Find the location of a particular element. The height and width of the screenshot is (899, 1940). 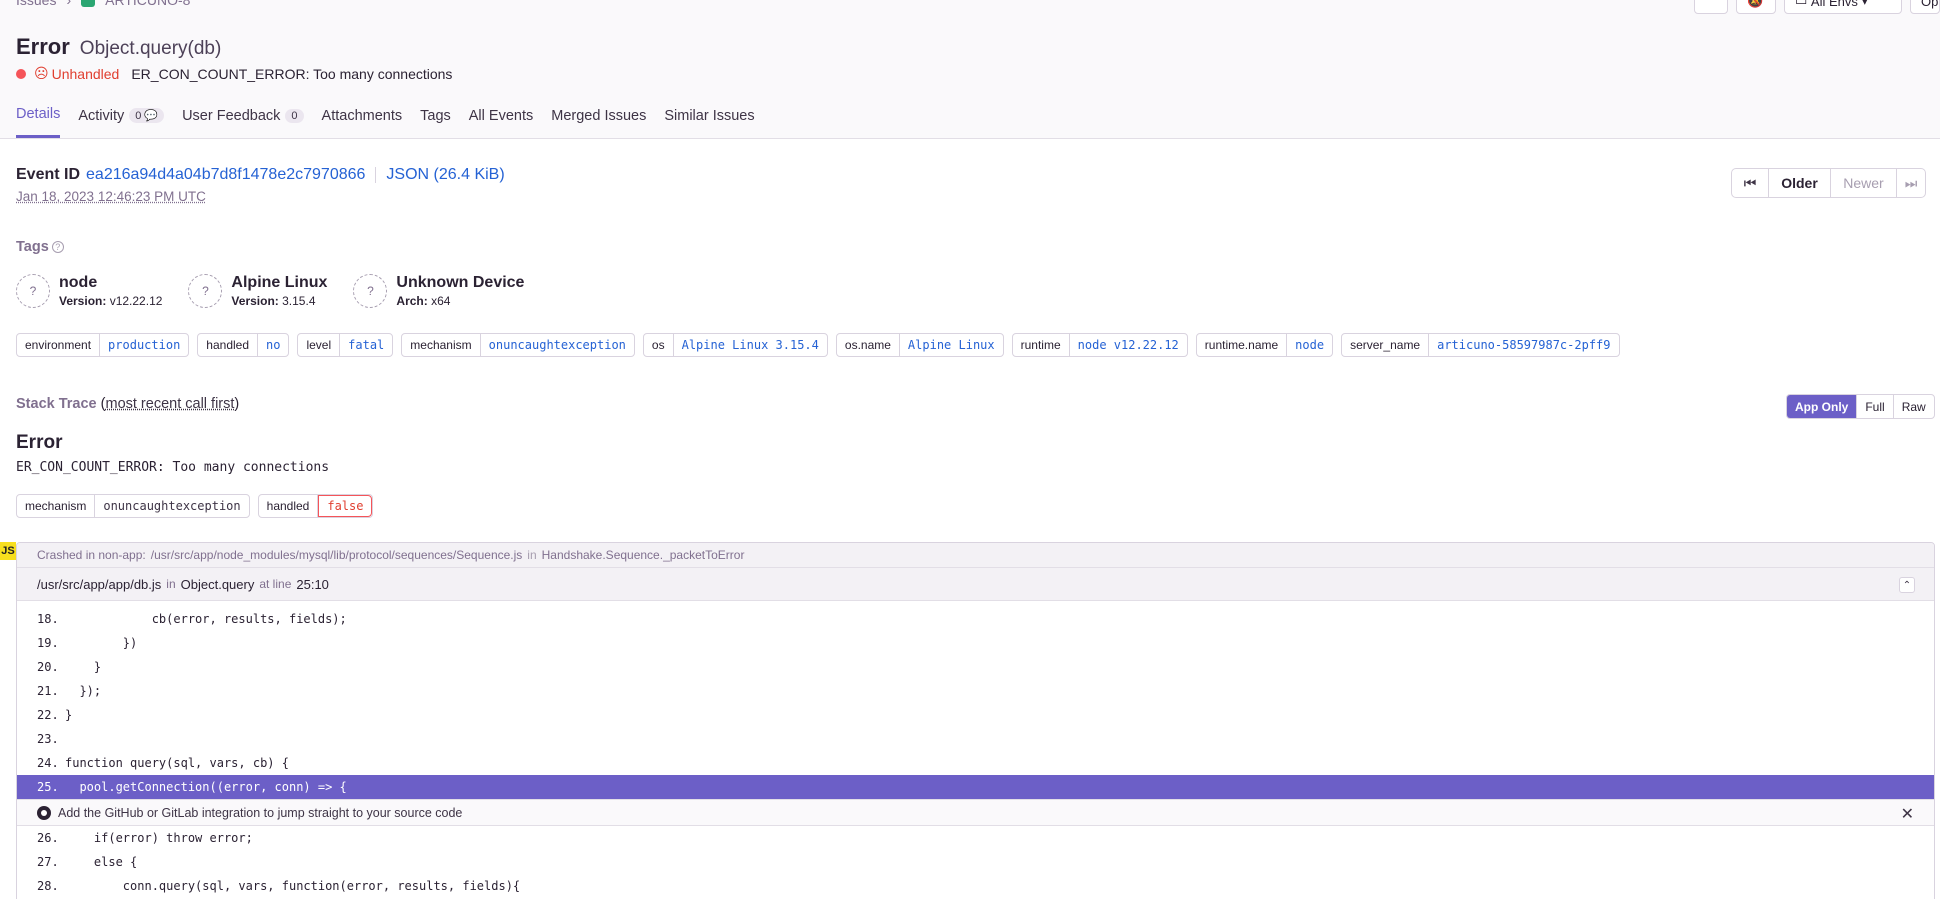

code-line: 22.} is located at coordinates (55, 715).